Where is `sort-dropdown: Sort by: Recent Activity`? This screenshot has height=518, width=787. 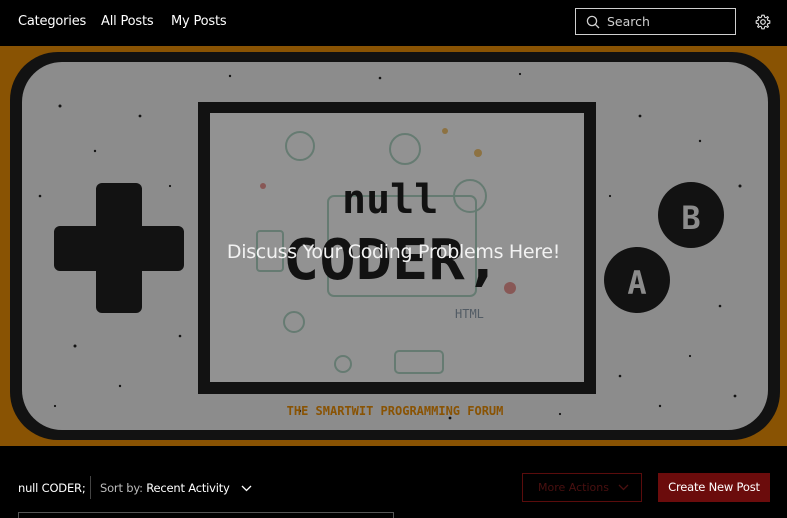
sort-dropdown: Sort by: Recent Activity is located at coordinates (176, 488).